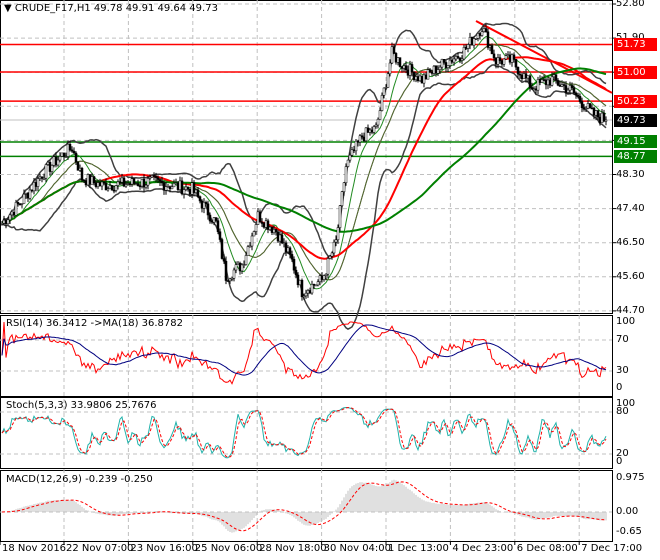  What do you see at coordinates (34, 548) in the screenshot?
I see `time-axis-label: 18 Nov 2016` at bounding box center [34, 548].